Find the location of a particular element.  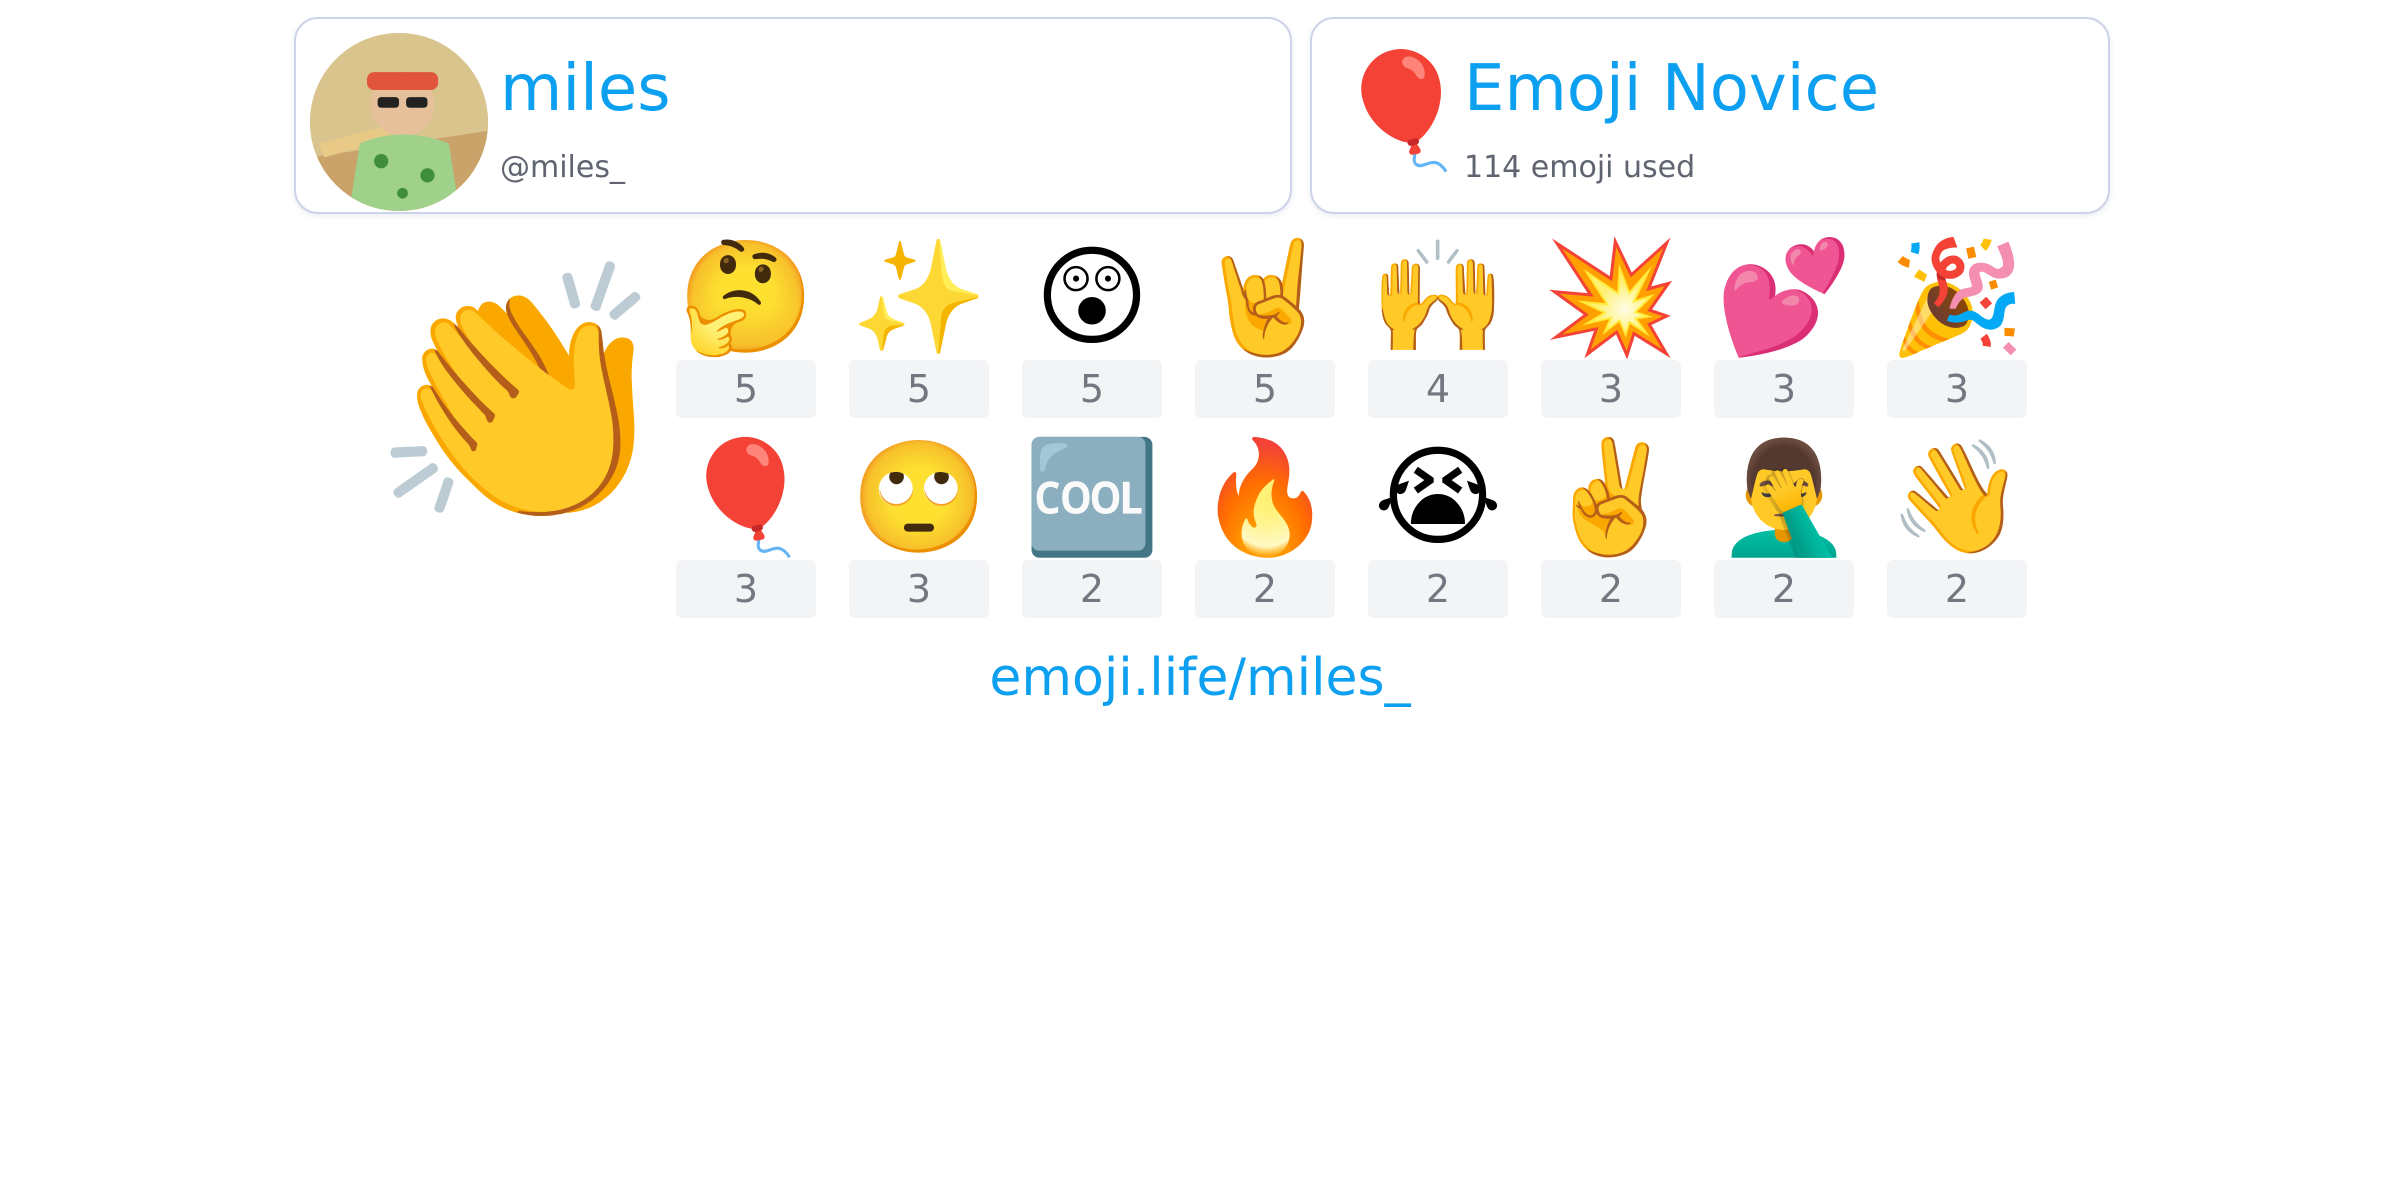

emoji-stat-item: ✌️ 2 is located at coordinates (1611, 531).